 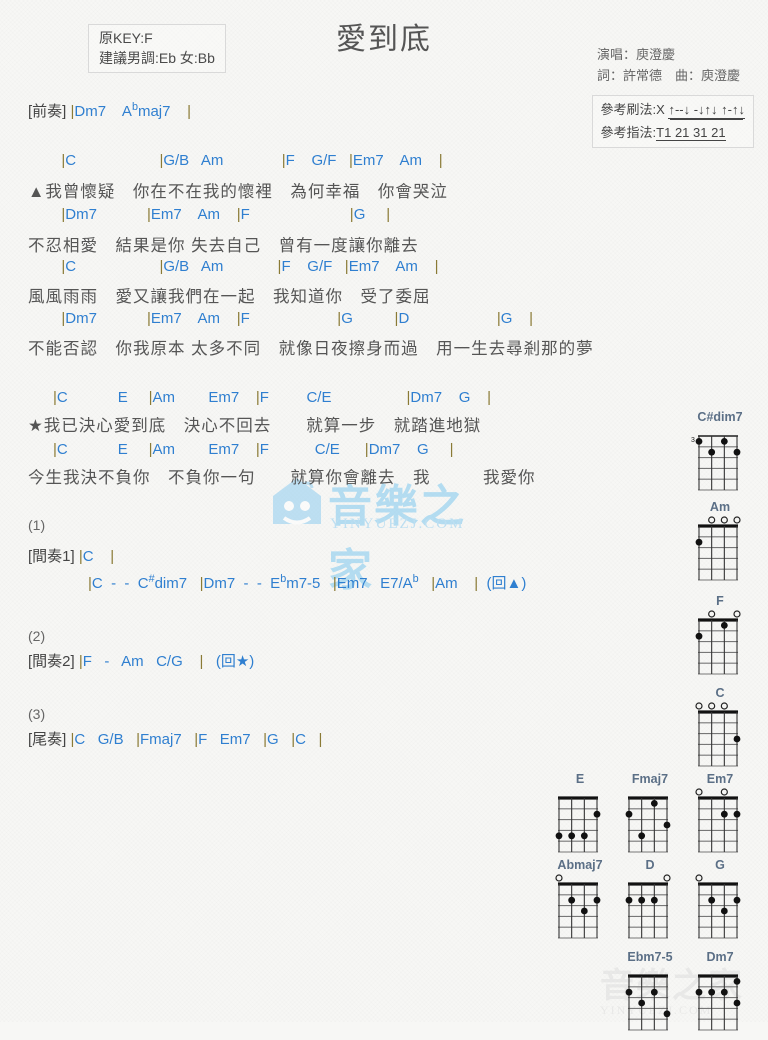 I want to click on chord-diagram-fmaj7: Fmaj7, so click(x=650, y=817).